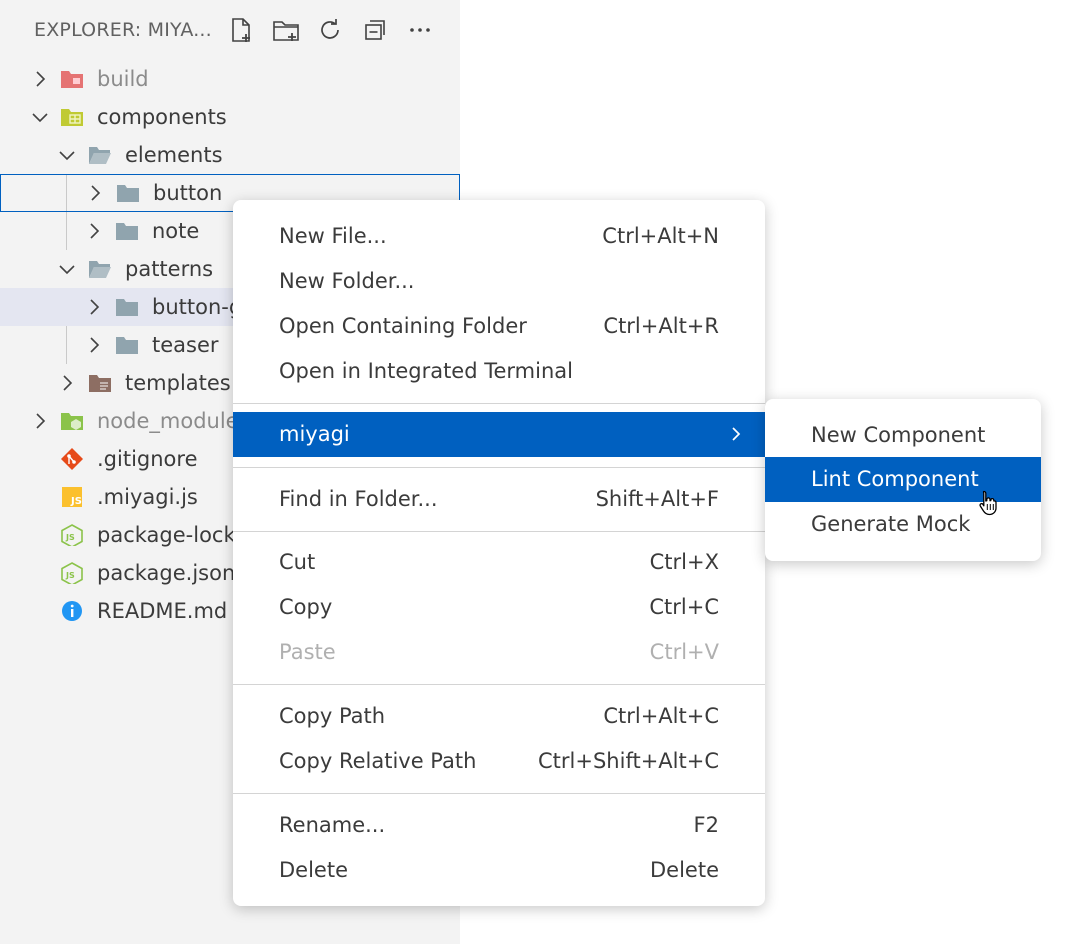 This screenshot has width=1080, height=944. What do you see at coordinates (162, 117) in the screenshot?
I see `tree-item-label: components` at bounding box center [162, 117].